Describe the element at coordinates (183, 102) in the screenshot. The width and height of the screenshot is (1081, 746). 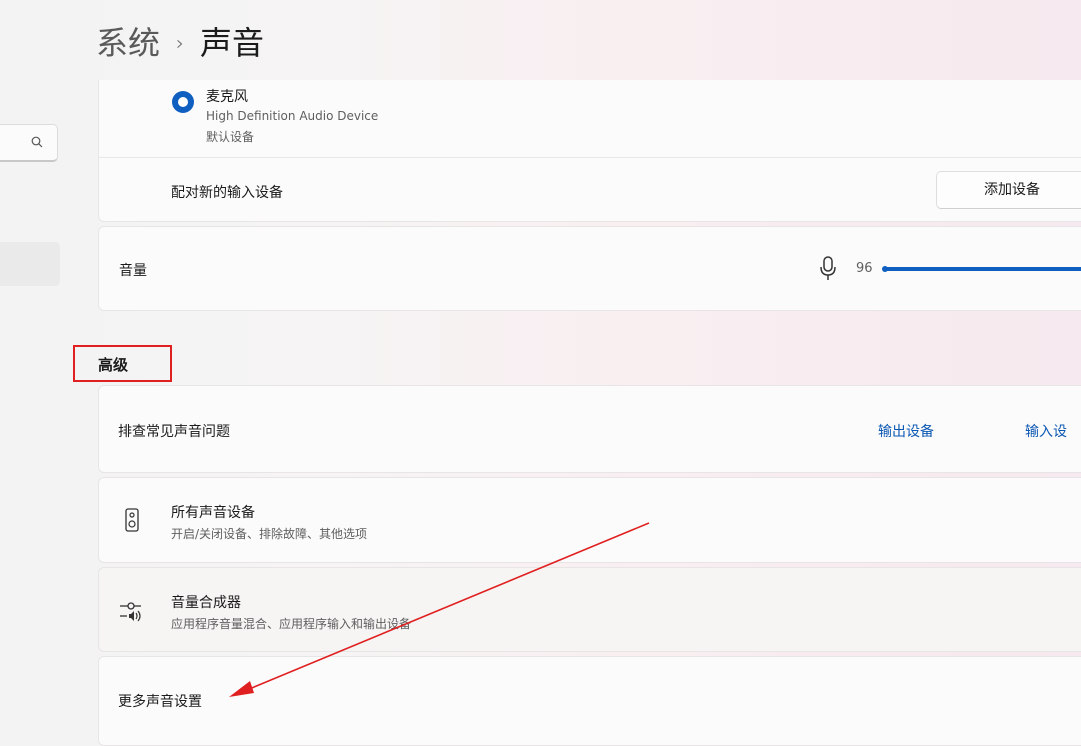
I see `input-device-radio` at that location.